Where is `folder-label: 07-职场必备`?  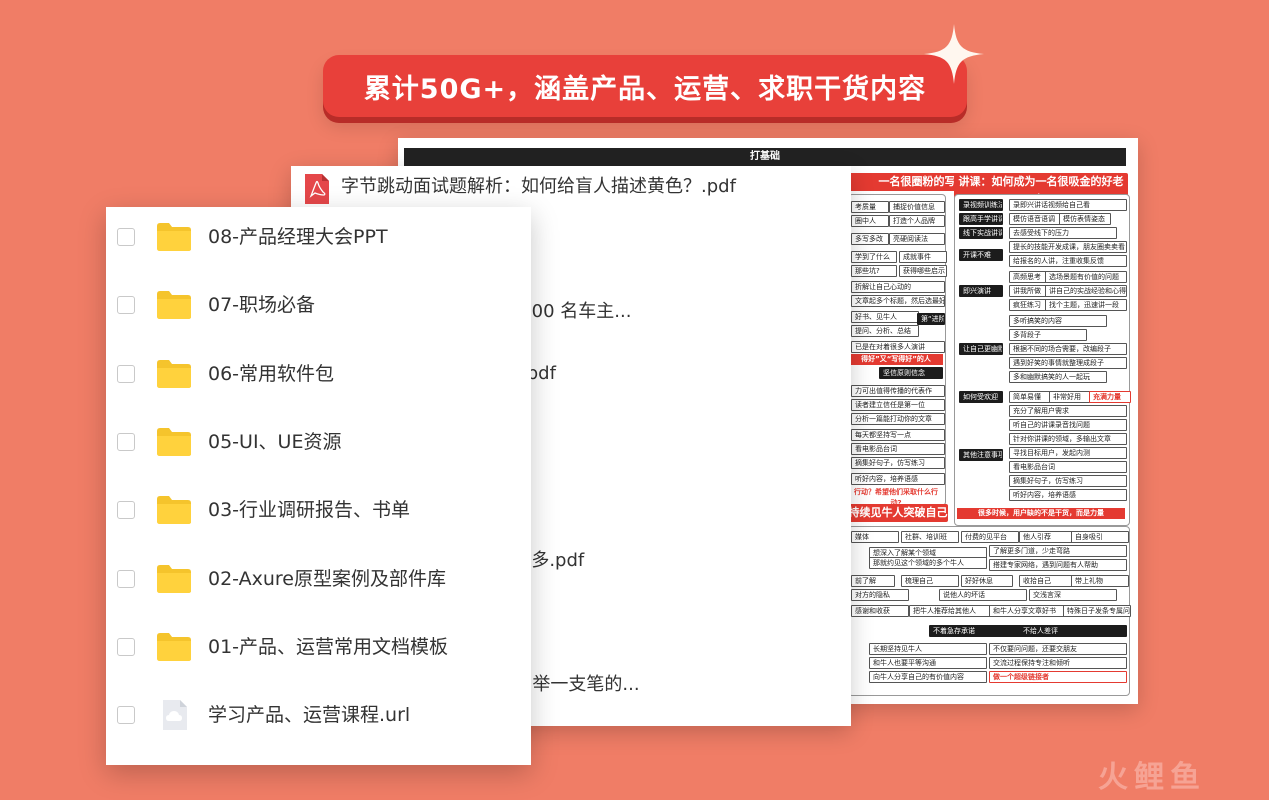
folder-label: 07-职场必备 is located at coordinates (262, 305).